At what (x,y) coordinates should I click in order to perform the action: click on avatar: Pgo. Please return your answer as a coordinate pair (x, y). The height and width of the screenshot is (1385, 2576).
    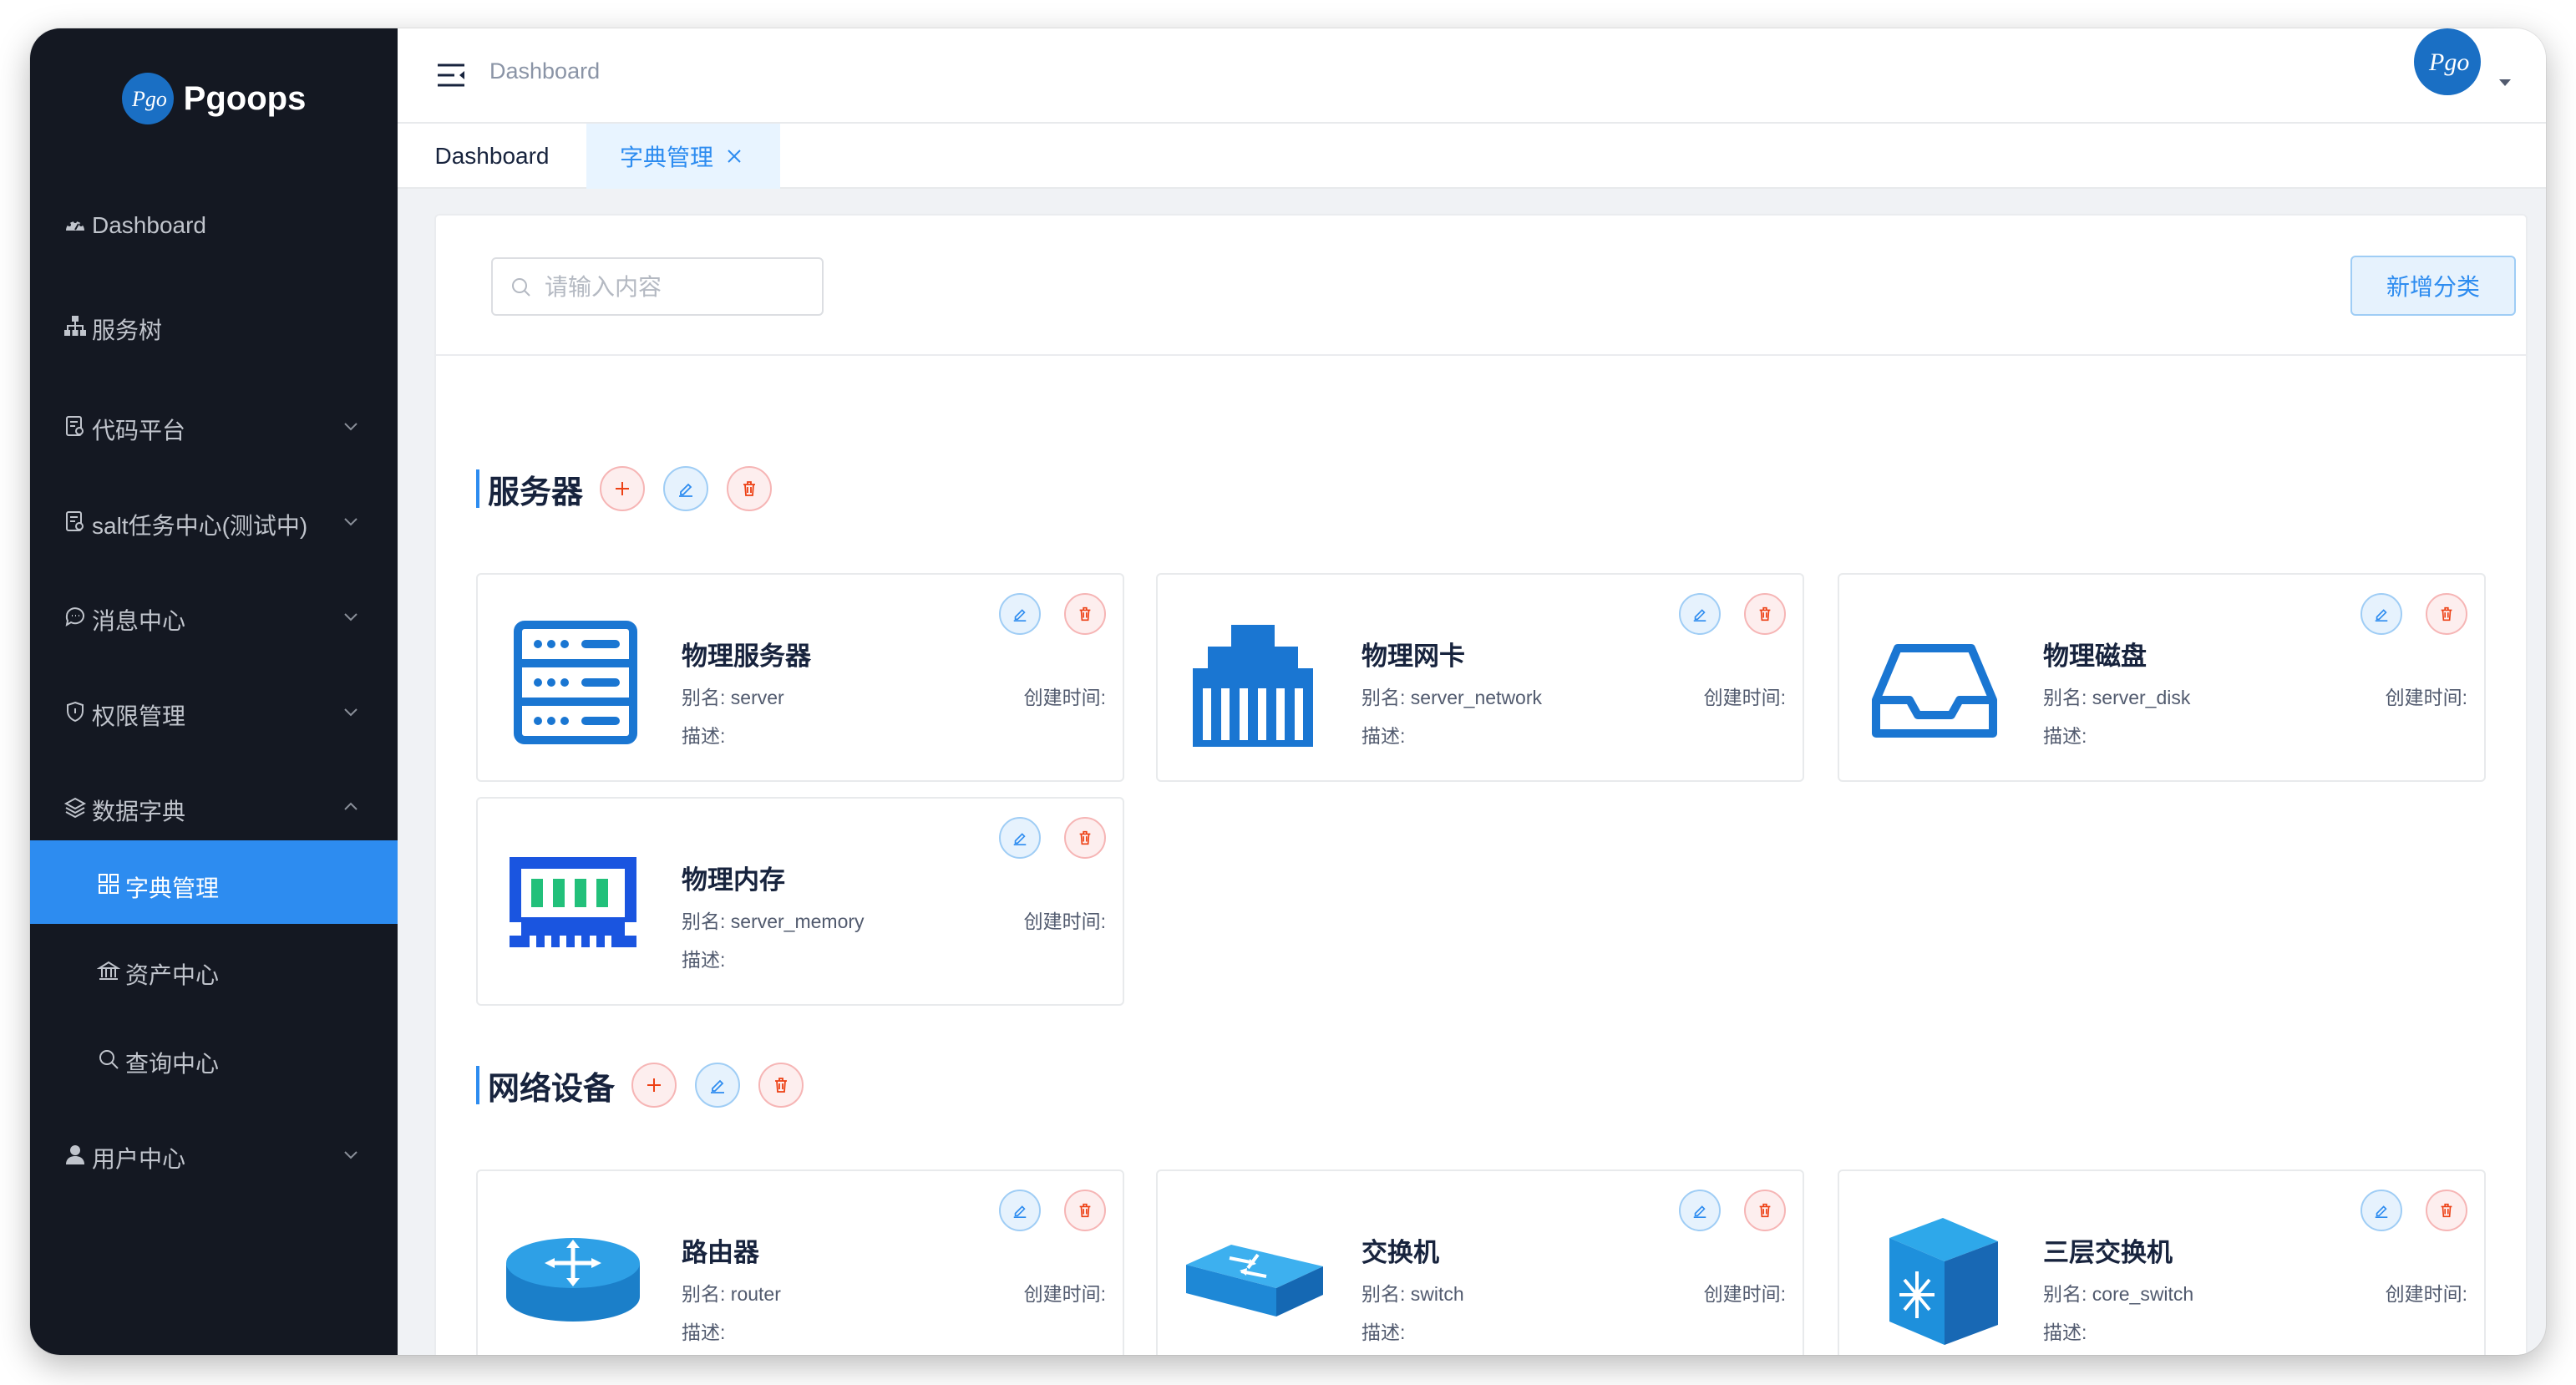
    Looking at the image, I should click on (2447, 61).